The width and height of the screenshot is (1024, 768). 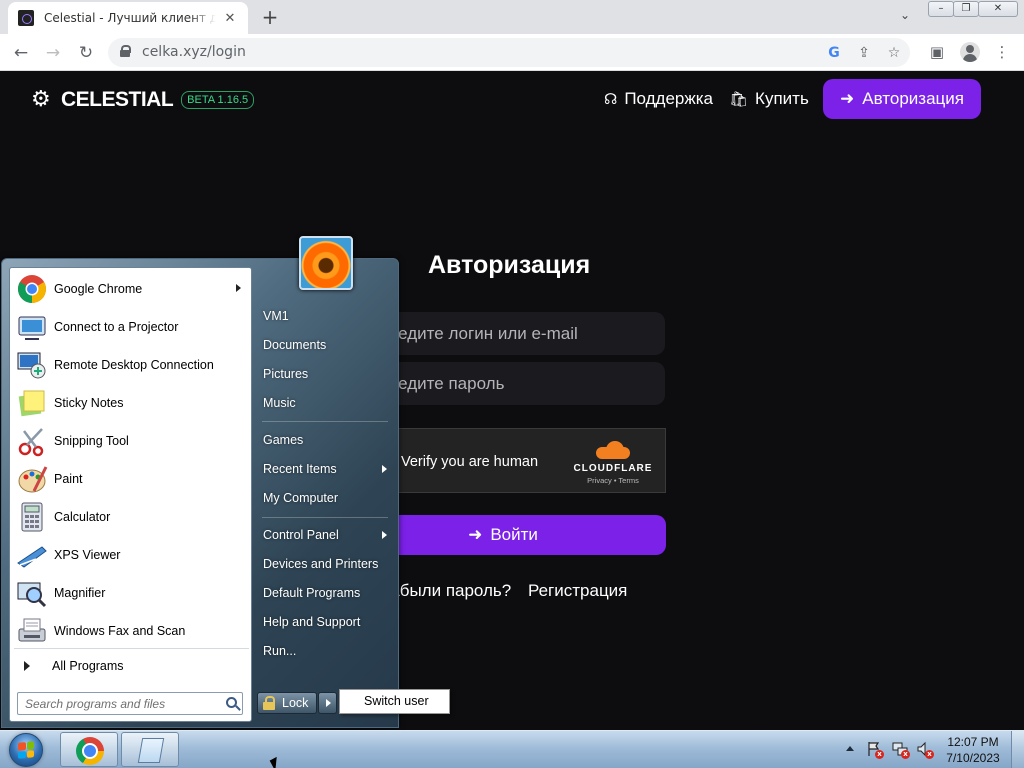 I want to click on user-account-picture, so click(x=326, y=263).